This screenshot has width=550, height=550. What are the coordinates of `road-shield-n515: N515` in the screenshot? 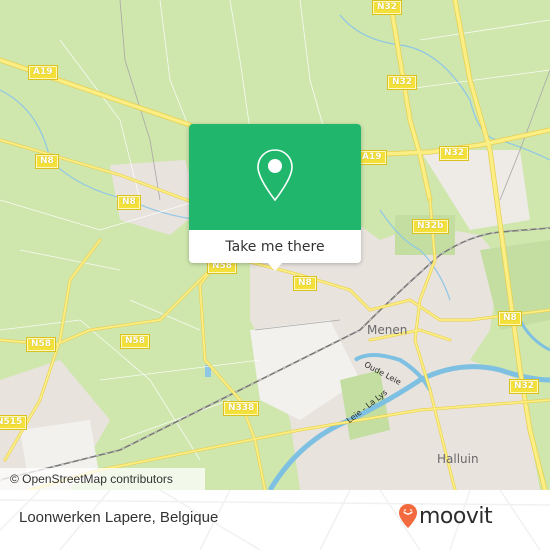 It's located at (14, 422).